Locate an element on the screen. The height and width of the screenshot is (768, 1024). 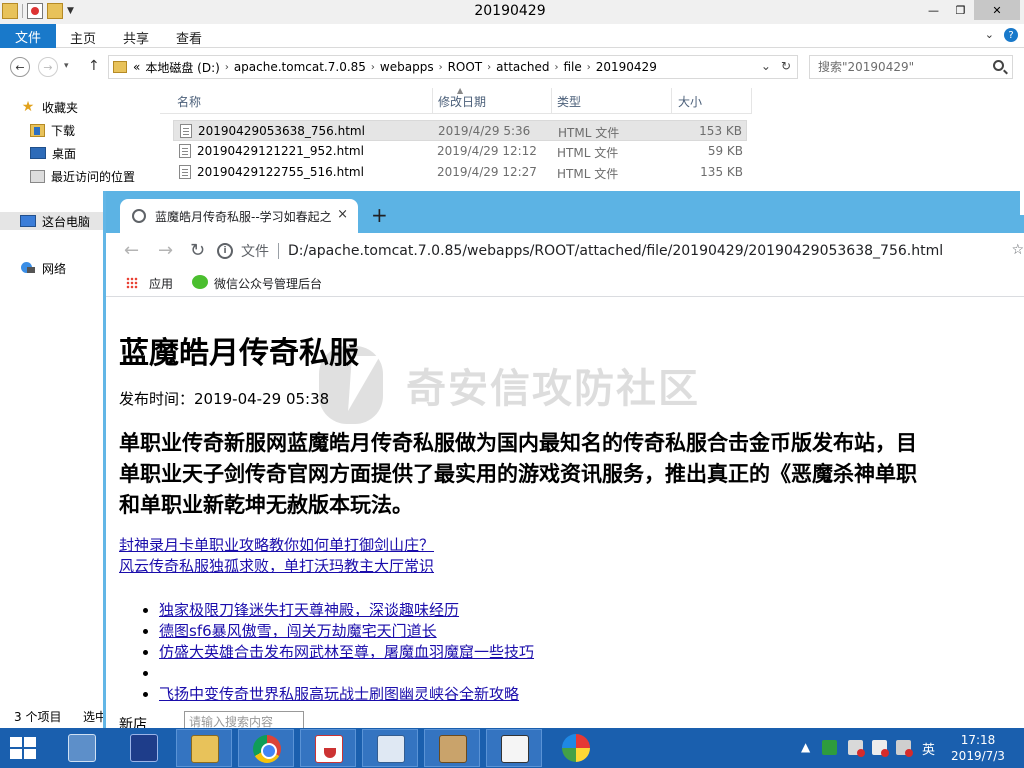
breadcrumb-drive: 本地磁盘 (D:) is located at coordinates (182, 67).